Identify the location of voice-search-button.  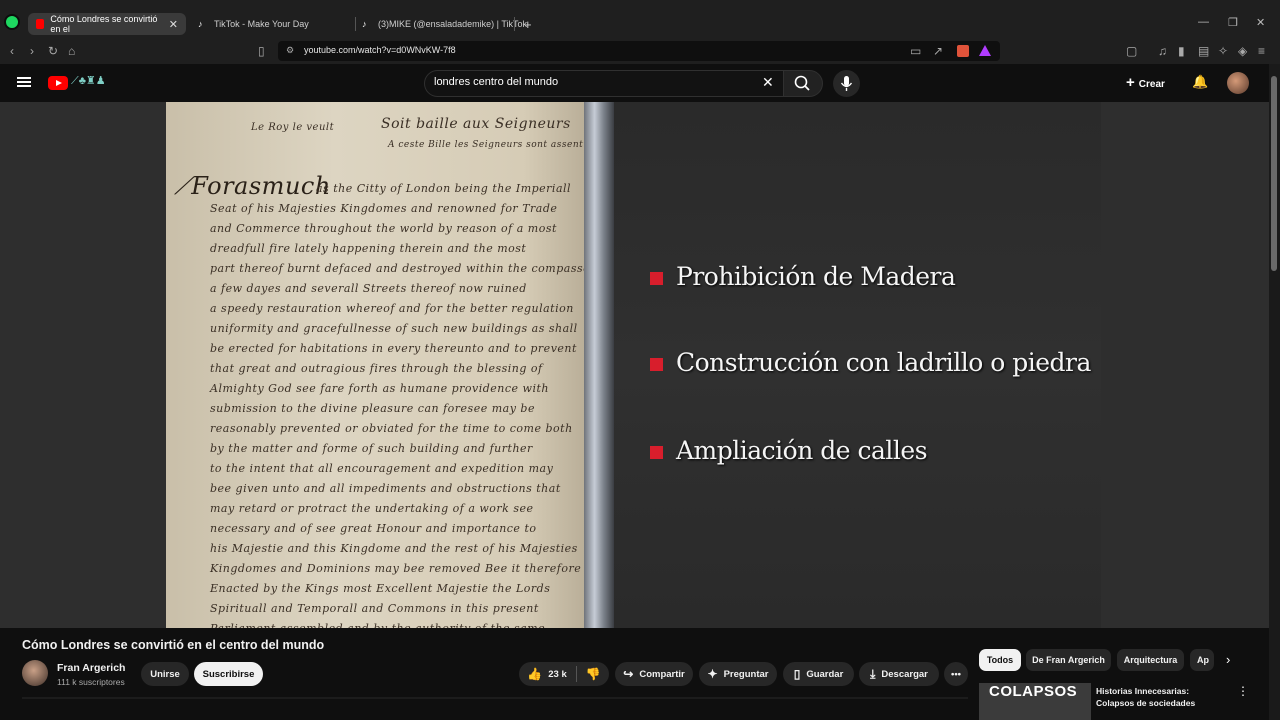
(846, 83).